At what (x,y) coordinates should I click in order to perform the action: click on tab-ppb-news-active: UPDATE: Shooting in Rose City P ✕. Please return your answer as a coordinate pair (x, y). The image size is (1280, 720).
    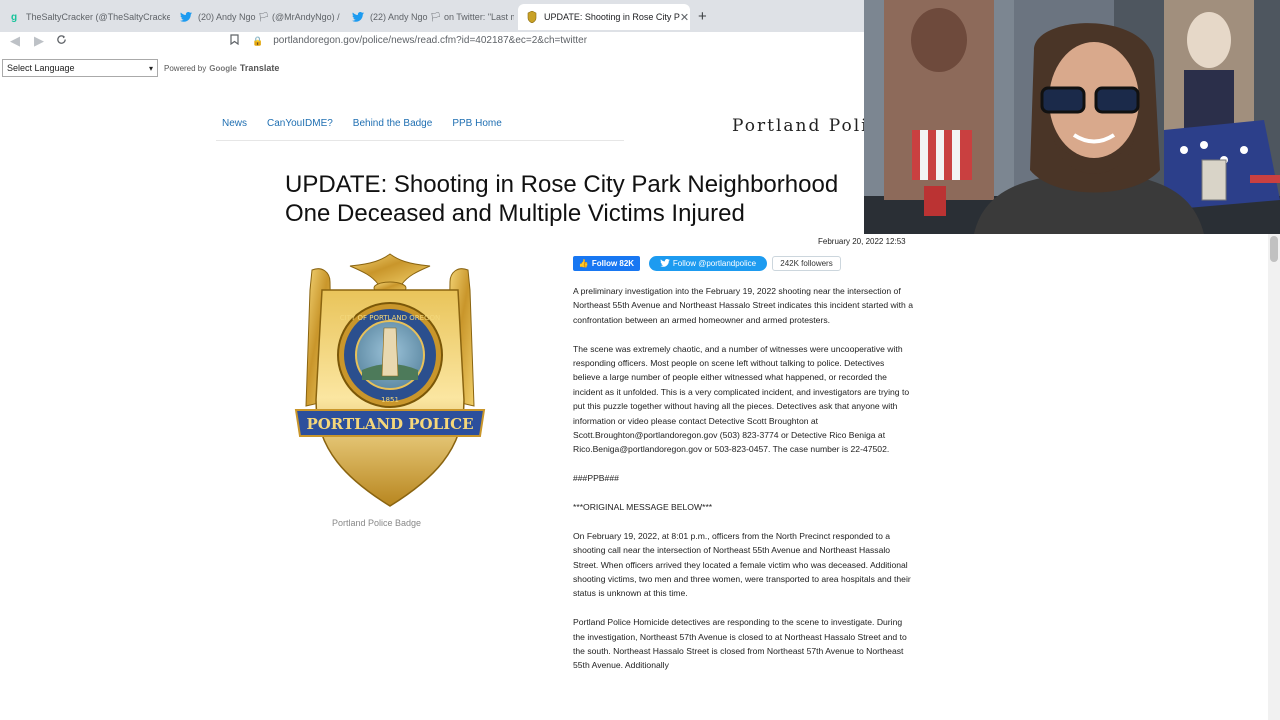
    Looking at the image, I should click on (604, 17).